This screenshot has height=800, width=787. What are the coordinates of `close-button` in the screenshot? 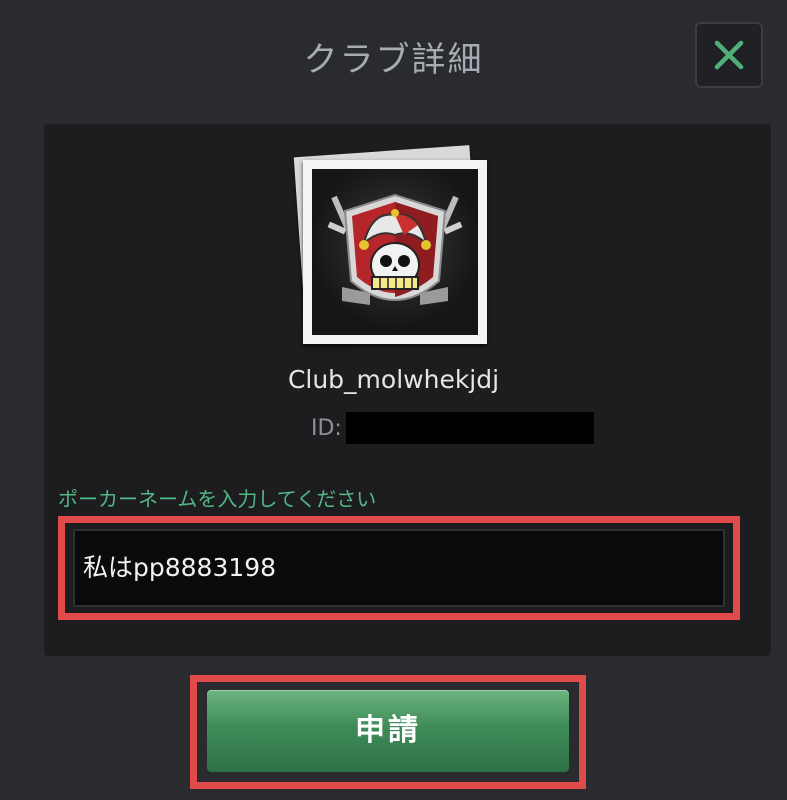 It's located at (729, 55).